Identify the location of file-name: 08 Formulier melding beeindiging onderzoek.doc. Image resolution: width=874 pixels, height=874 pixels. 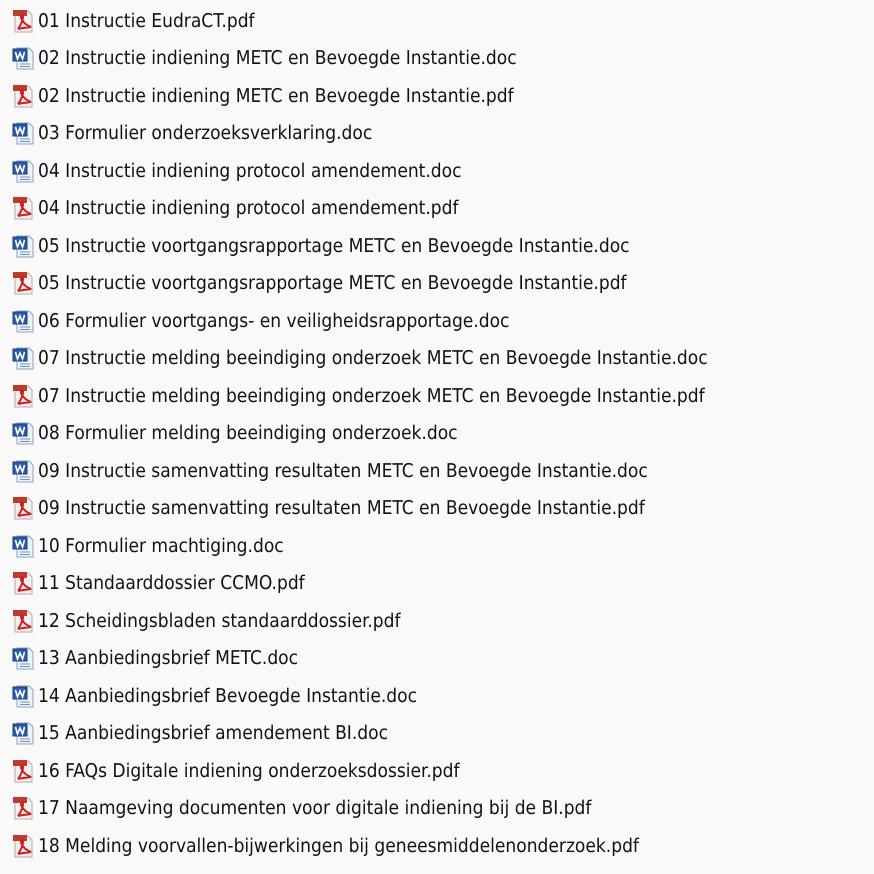
(248, 433).